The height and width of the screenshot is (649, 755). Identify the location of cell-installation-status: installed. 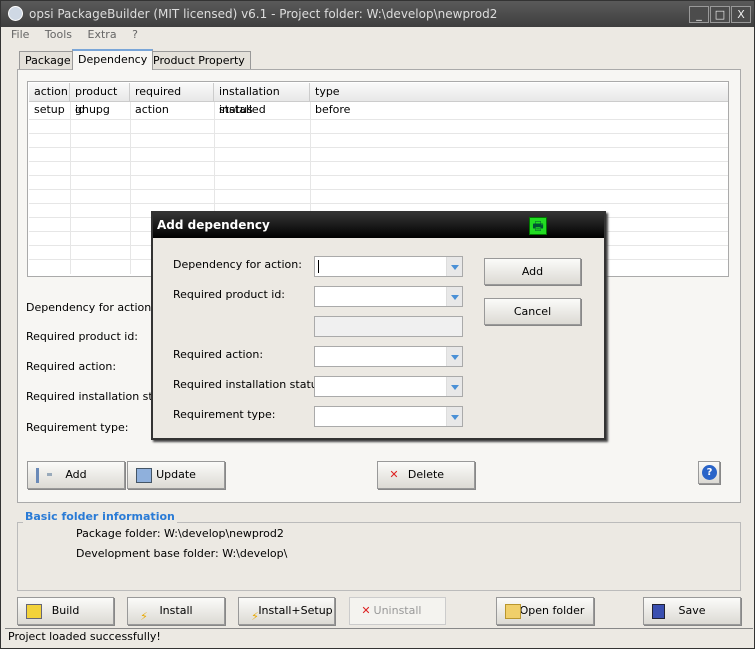
(240, 111).